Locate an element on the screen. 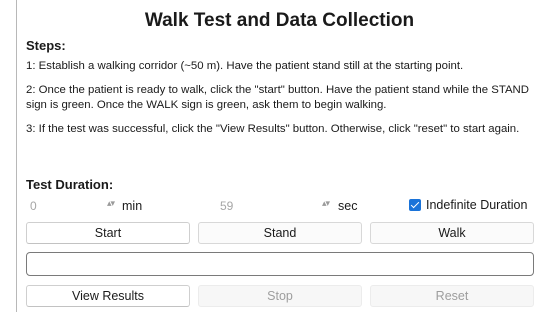 The image size is (541, 312). start-button: Start is located at coordinates (108, 233).